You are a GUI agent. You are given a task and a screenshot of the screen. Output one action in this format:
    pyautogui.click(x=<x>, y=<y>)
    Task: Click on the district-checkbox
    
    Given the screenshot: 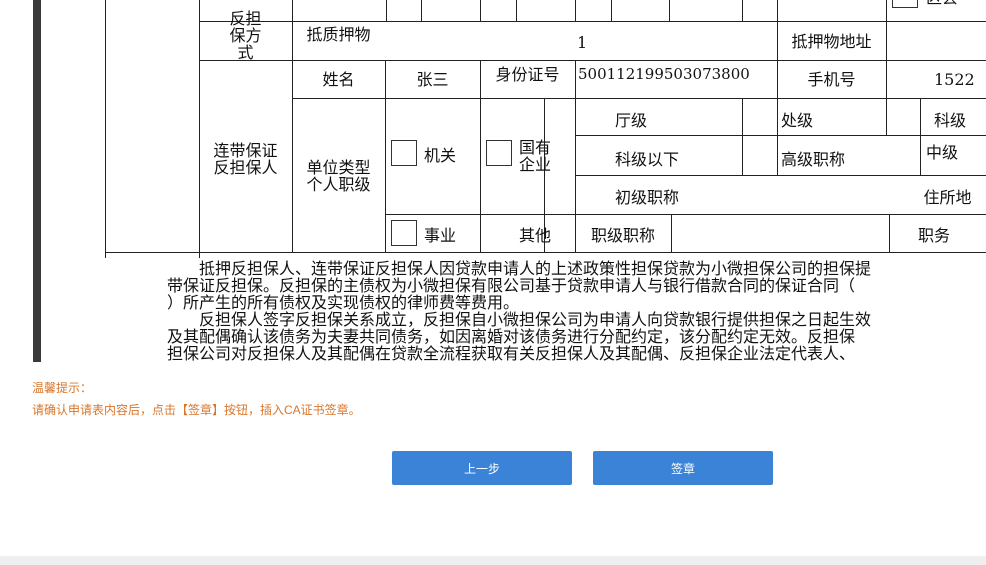 What is the action you would take?
    pyautogui.click(x=905, y=4)
    